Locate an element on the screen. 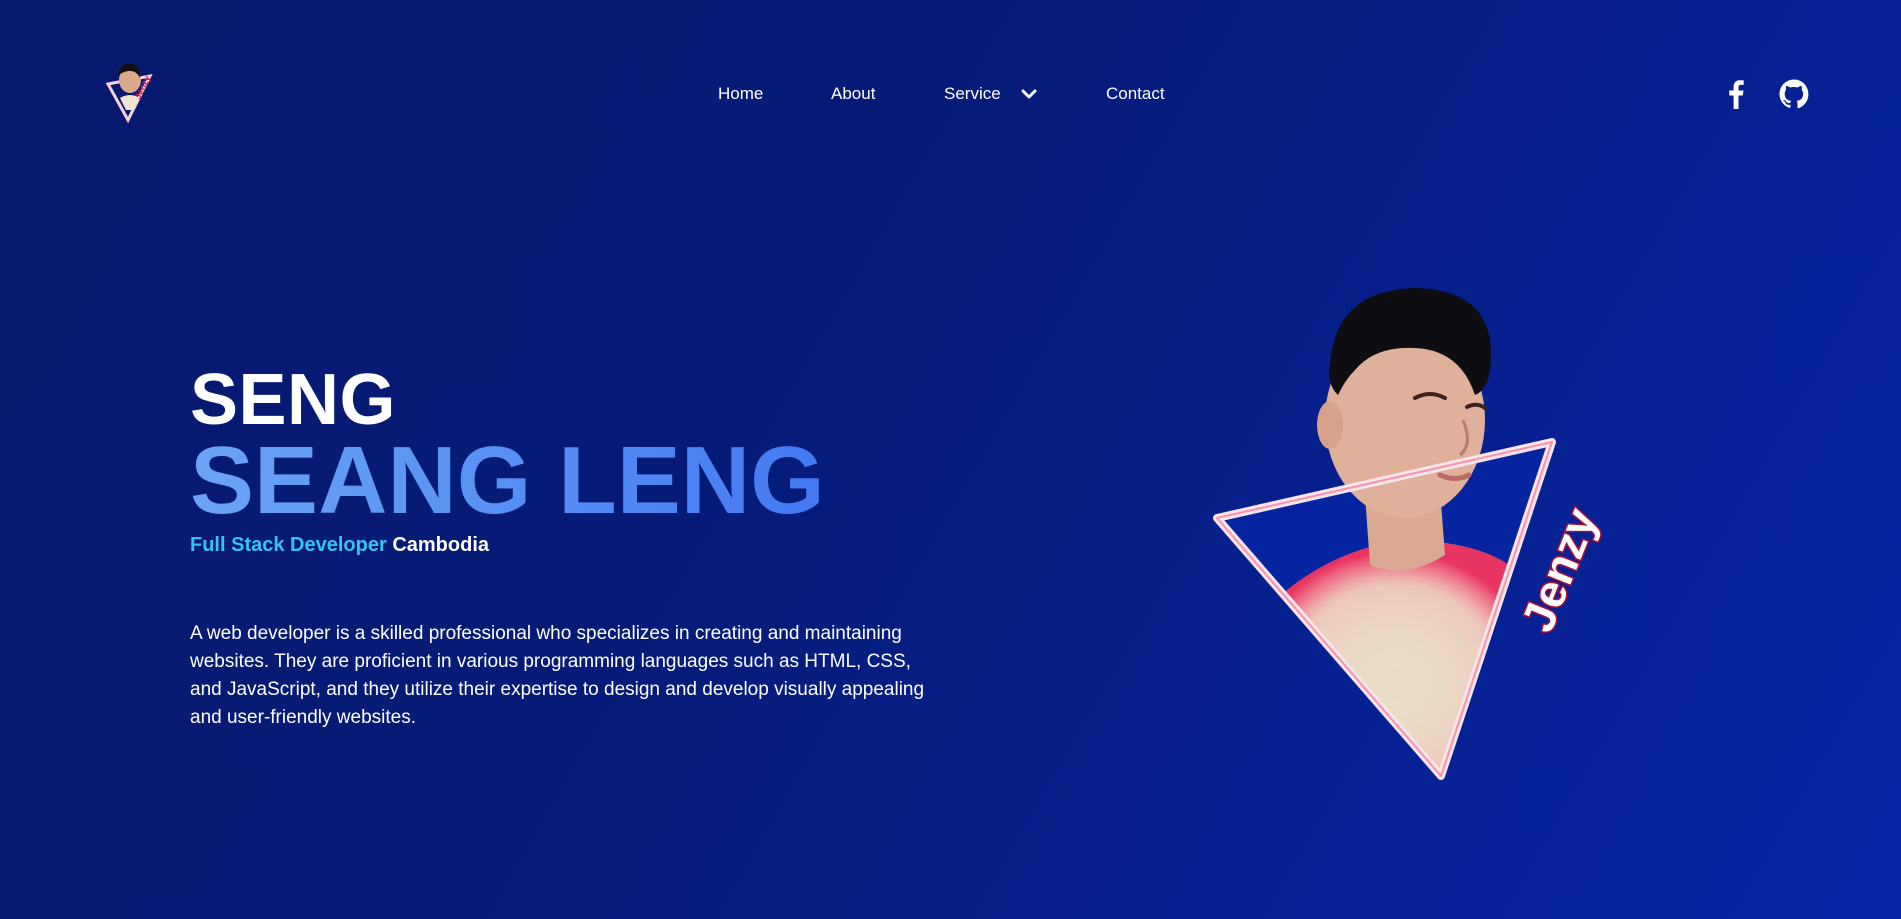 Image resolution: width=1901 pixels, height=919 pixels. main-nav: Home About Service Contact is located at coordinates (941, 94).